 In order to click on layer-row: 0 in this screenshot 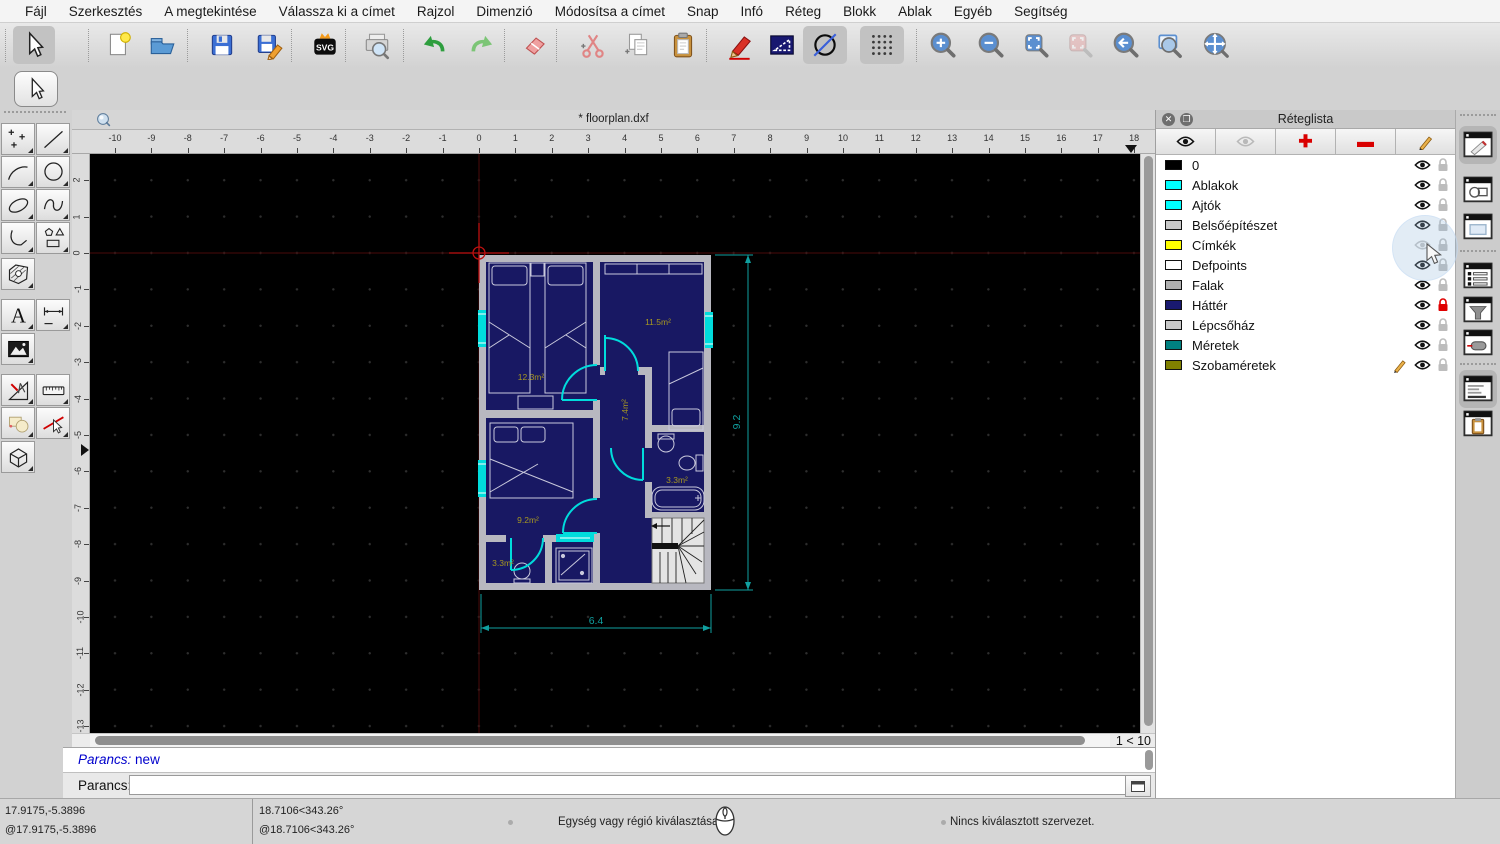, I will do `click(1305, 165)`.